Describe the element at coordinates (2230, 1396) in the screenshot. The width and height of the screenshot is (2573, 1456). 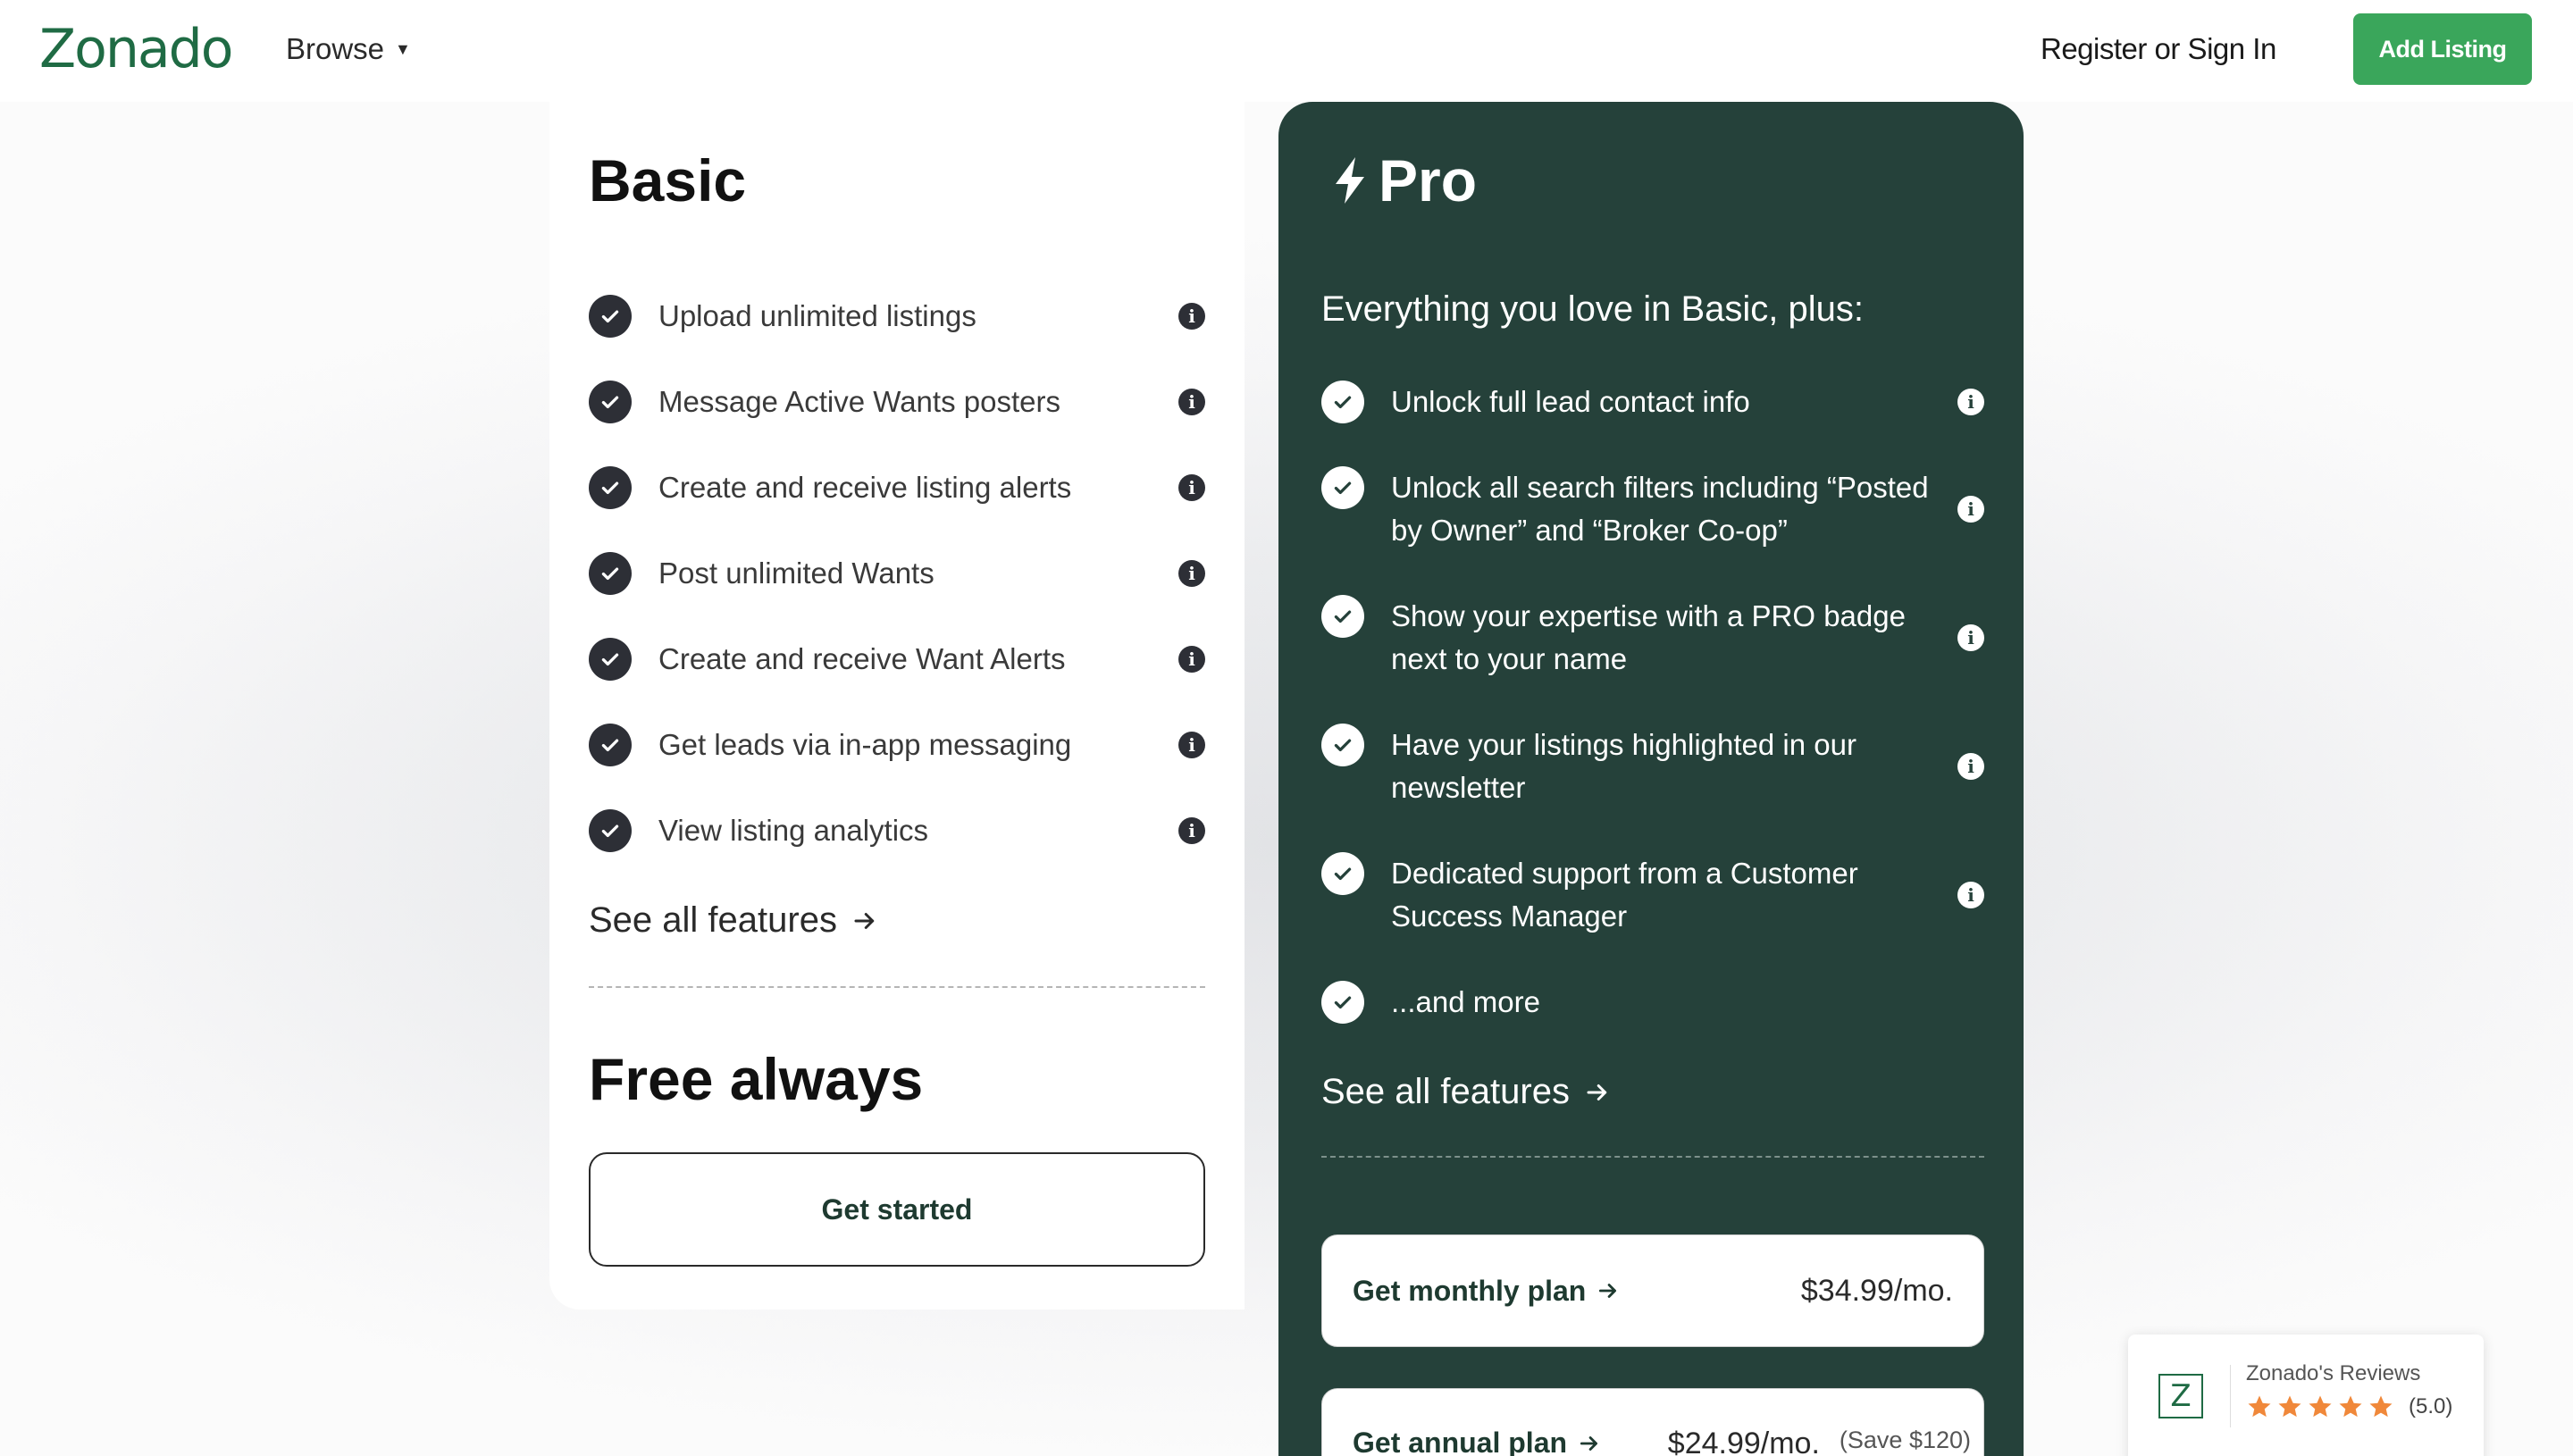
I see `reviews-divider` at that location.